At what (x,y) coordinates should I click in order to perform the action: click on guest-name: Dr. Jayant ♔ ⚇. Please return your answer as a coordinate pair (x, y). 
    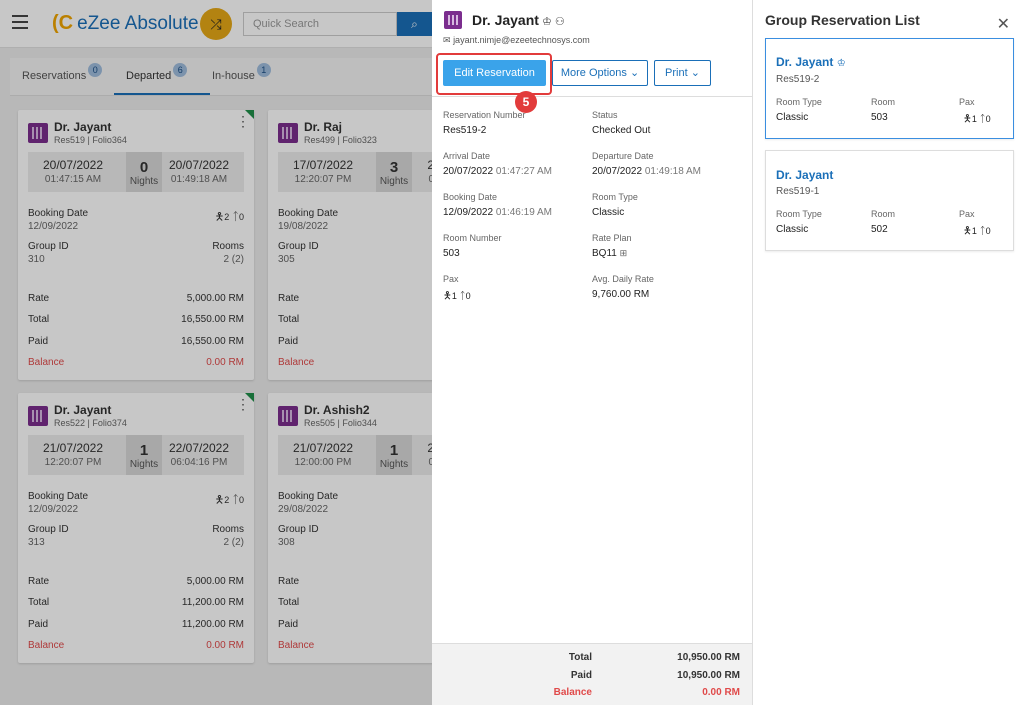
    Looking at the image, I should click on (518, 20).